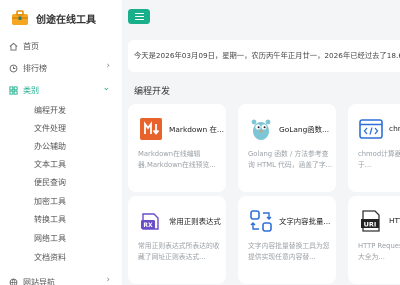  Describe the element at coordinates (13, 281) in the screenshot. I see `navigation-icon` at that location.